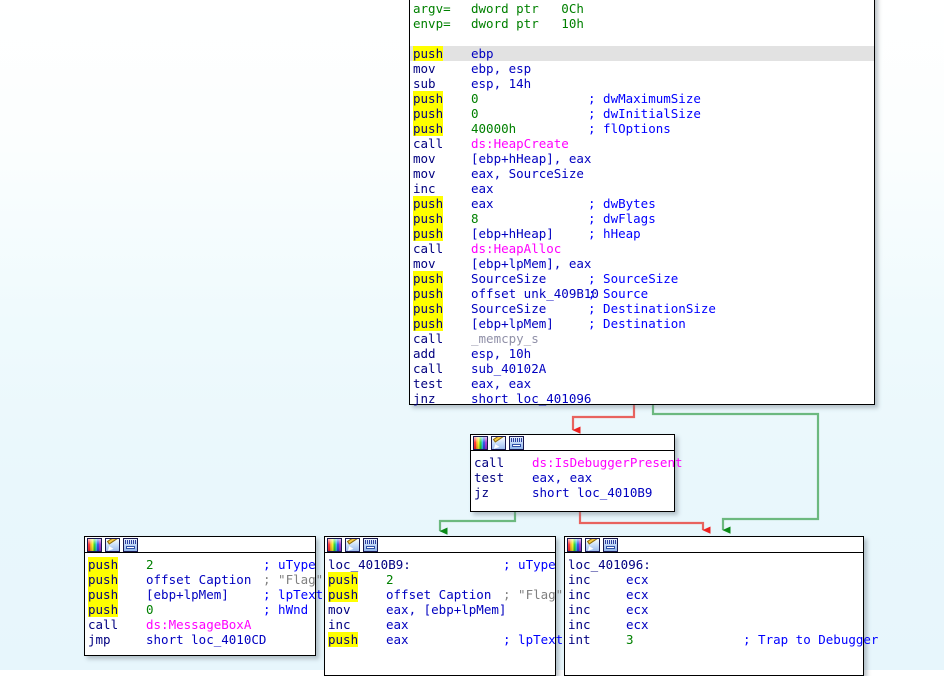  I want to click on disasm-line: call _memcpy_s, so click(642, 338).